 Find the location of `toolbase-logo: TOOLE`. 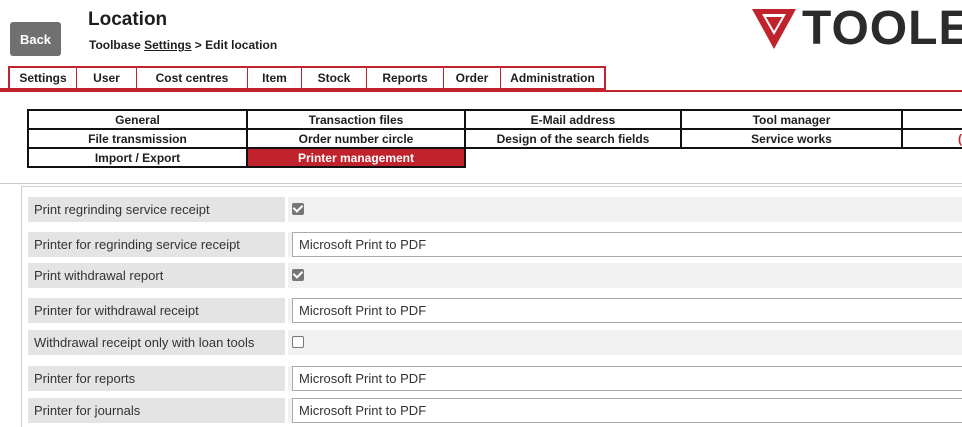

toolbase-logo: TOOLE is located at coordinates (857, 28).